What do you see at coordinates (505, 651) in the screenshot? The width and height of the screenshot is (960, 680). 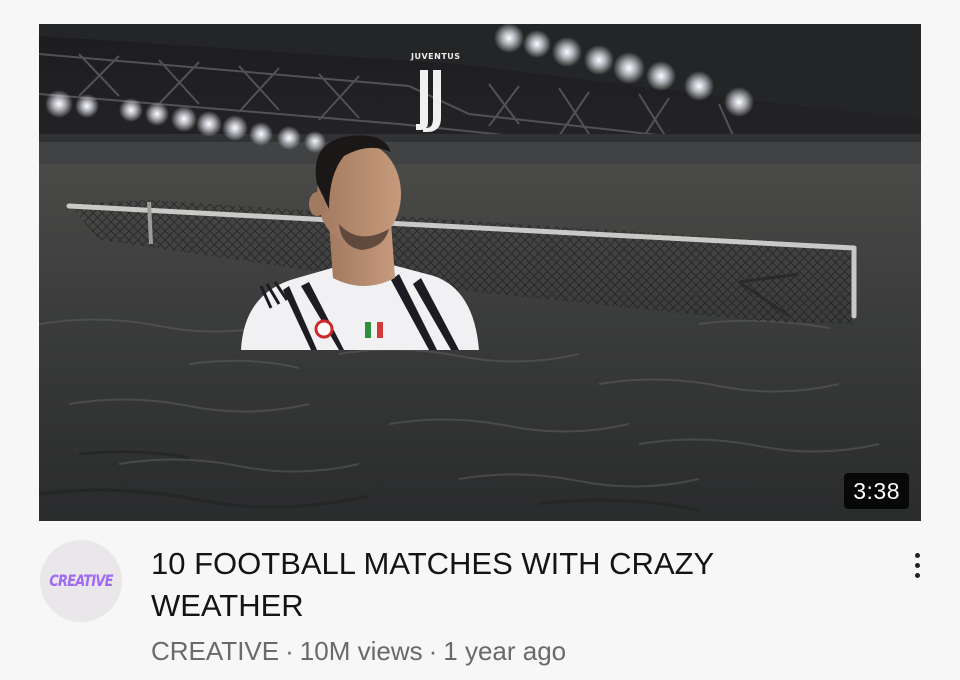 I see `upload-age: 1 year ago` at bounding box center [505, 651].